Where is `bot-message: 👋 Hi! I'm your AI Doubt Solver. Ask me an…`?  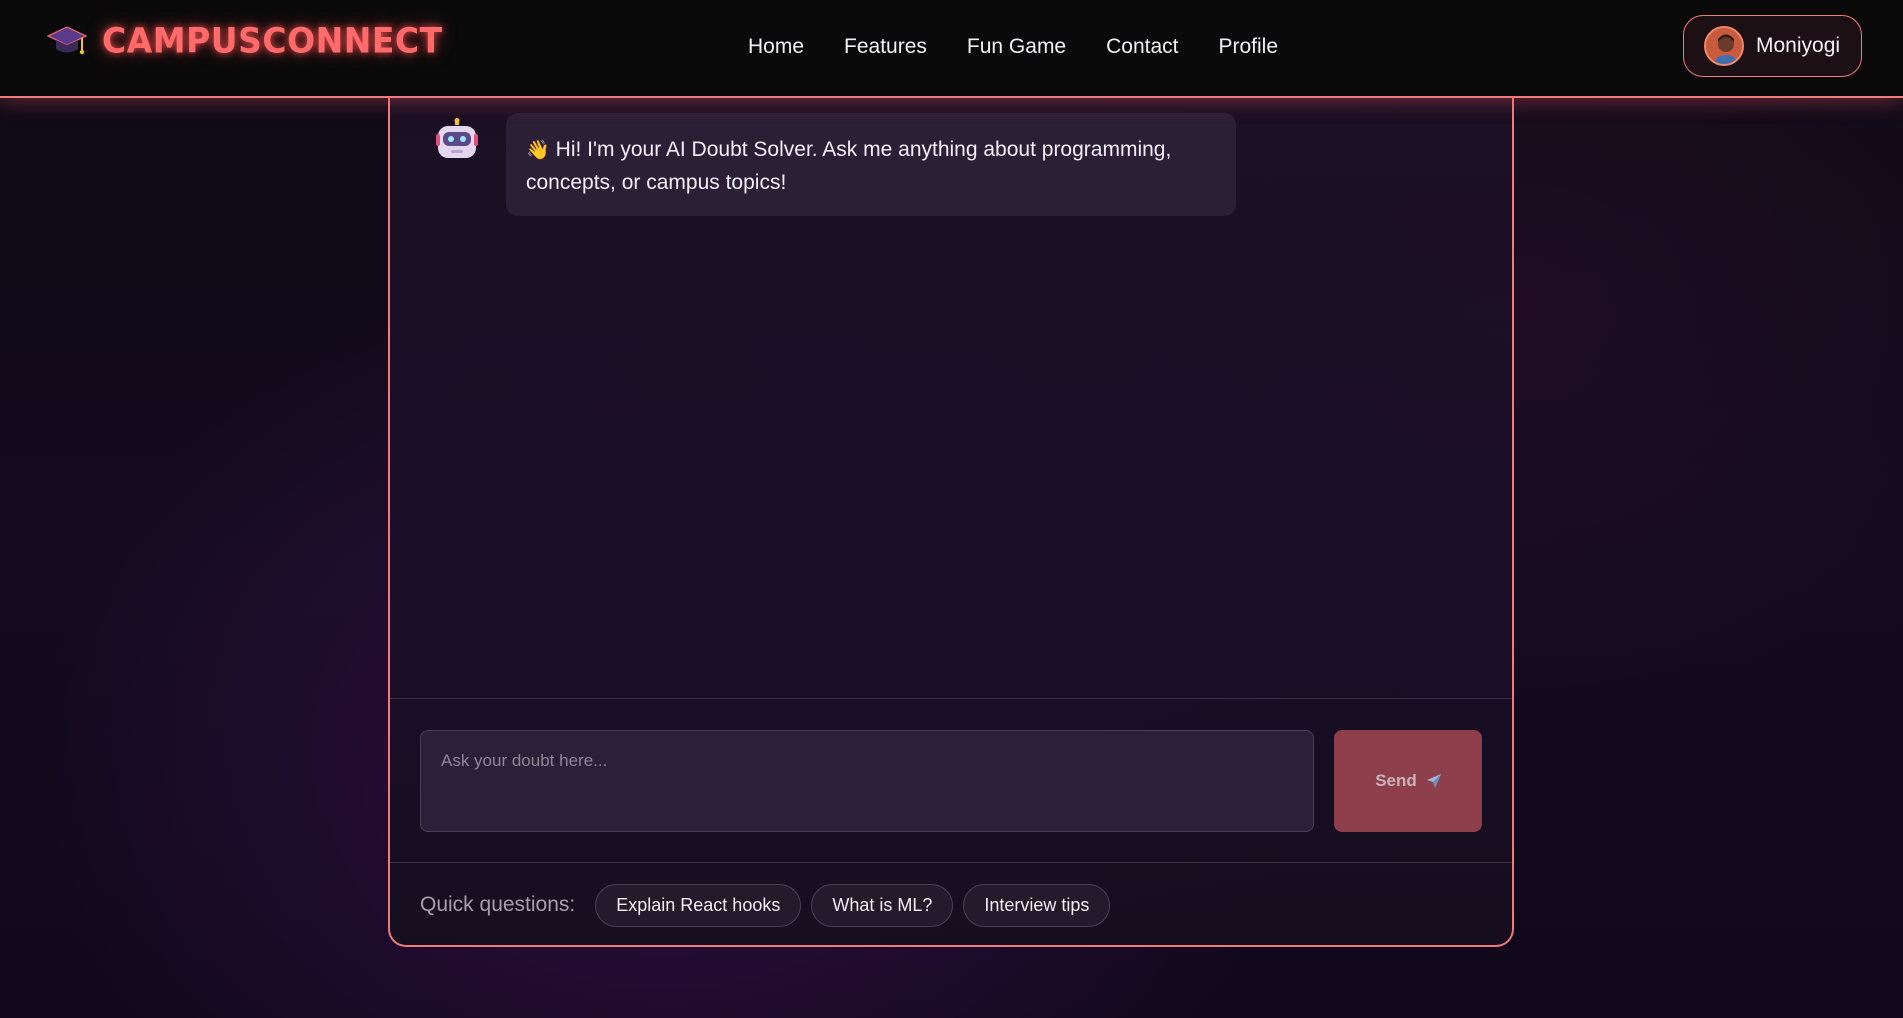 bot-message: 👋 Hi! I'm your AI Doubt Solver. Ask me an… is located at coordinates (871, 164).